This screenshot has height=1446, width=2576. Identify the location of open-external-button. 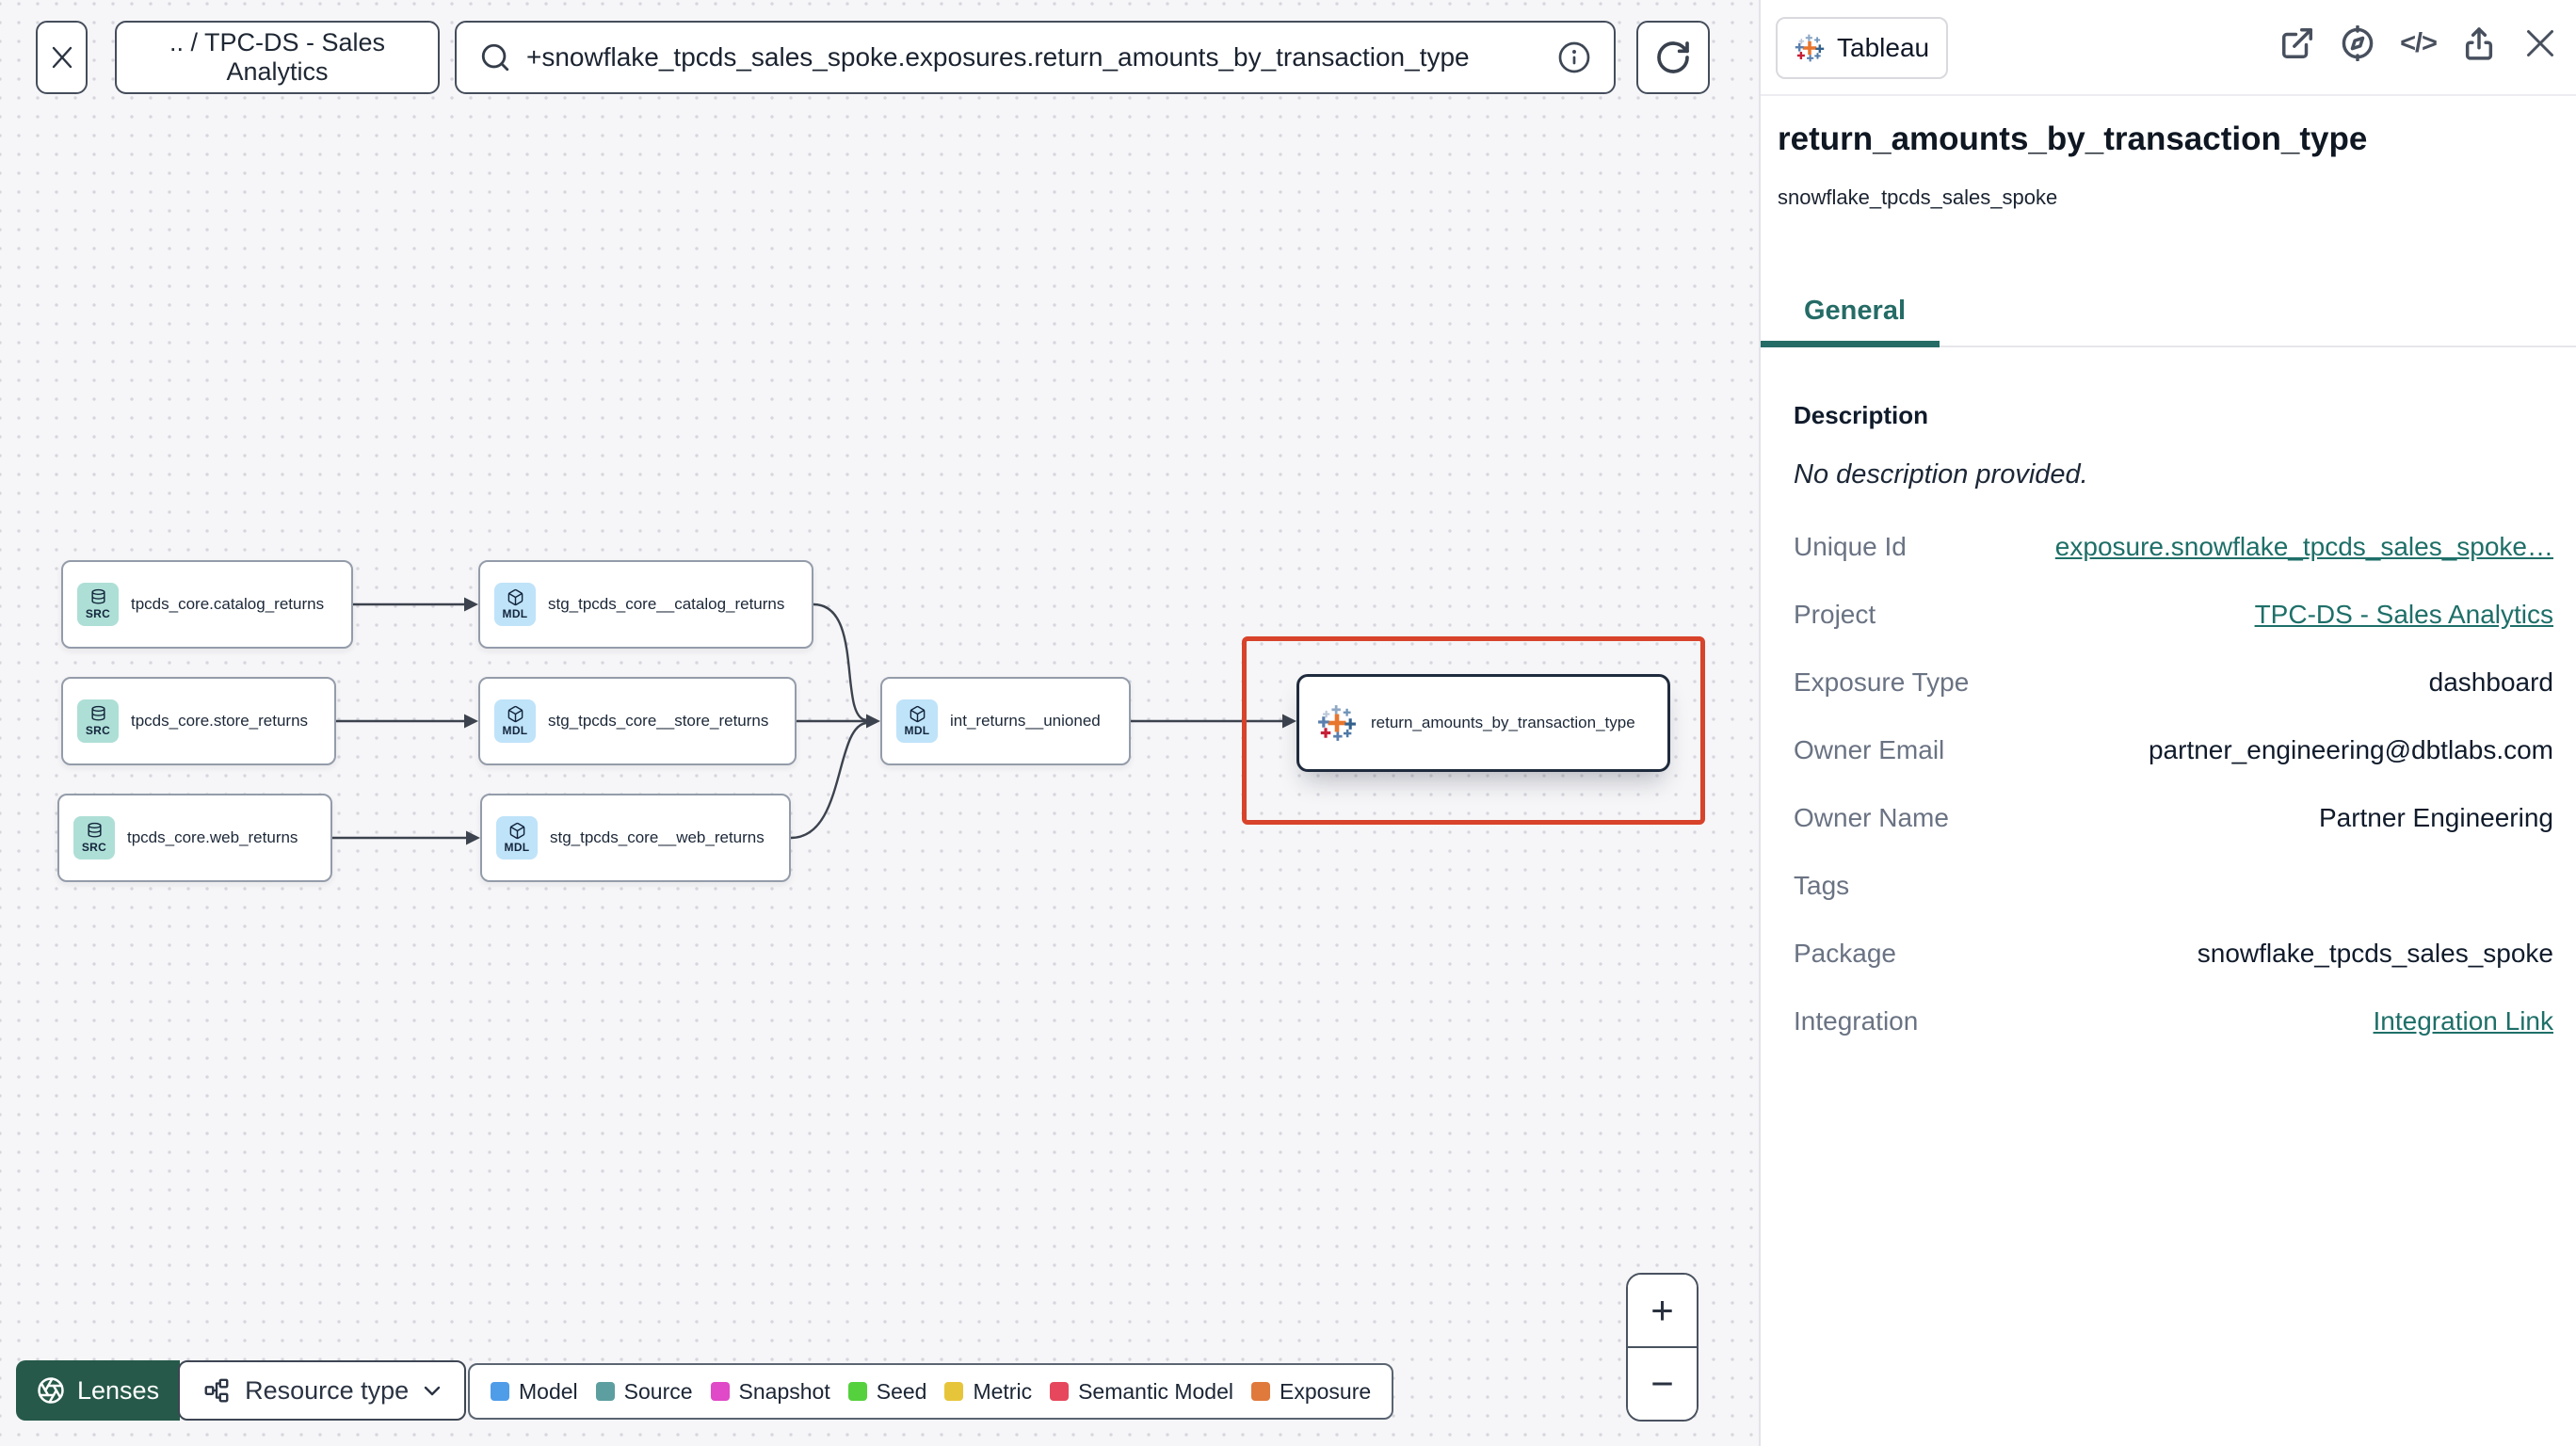
(2297, 43).